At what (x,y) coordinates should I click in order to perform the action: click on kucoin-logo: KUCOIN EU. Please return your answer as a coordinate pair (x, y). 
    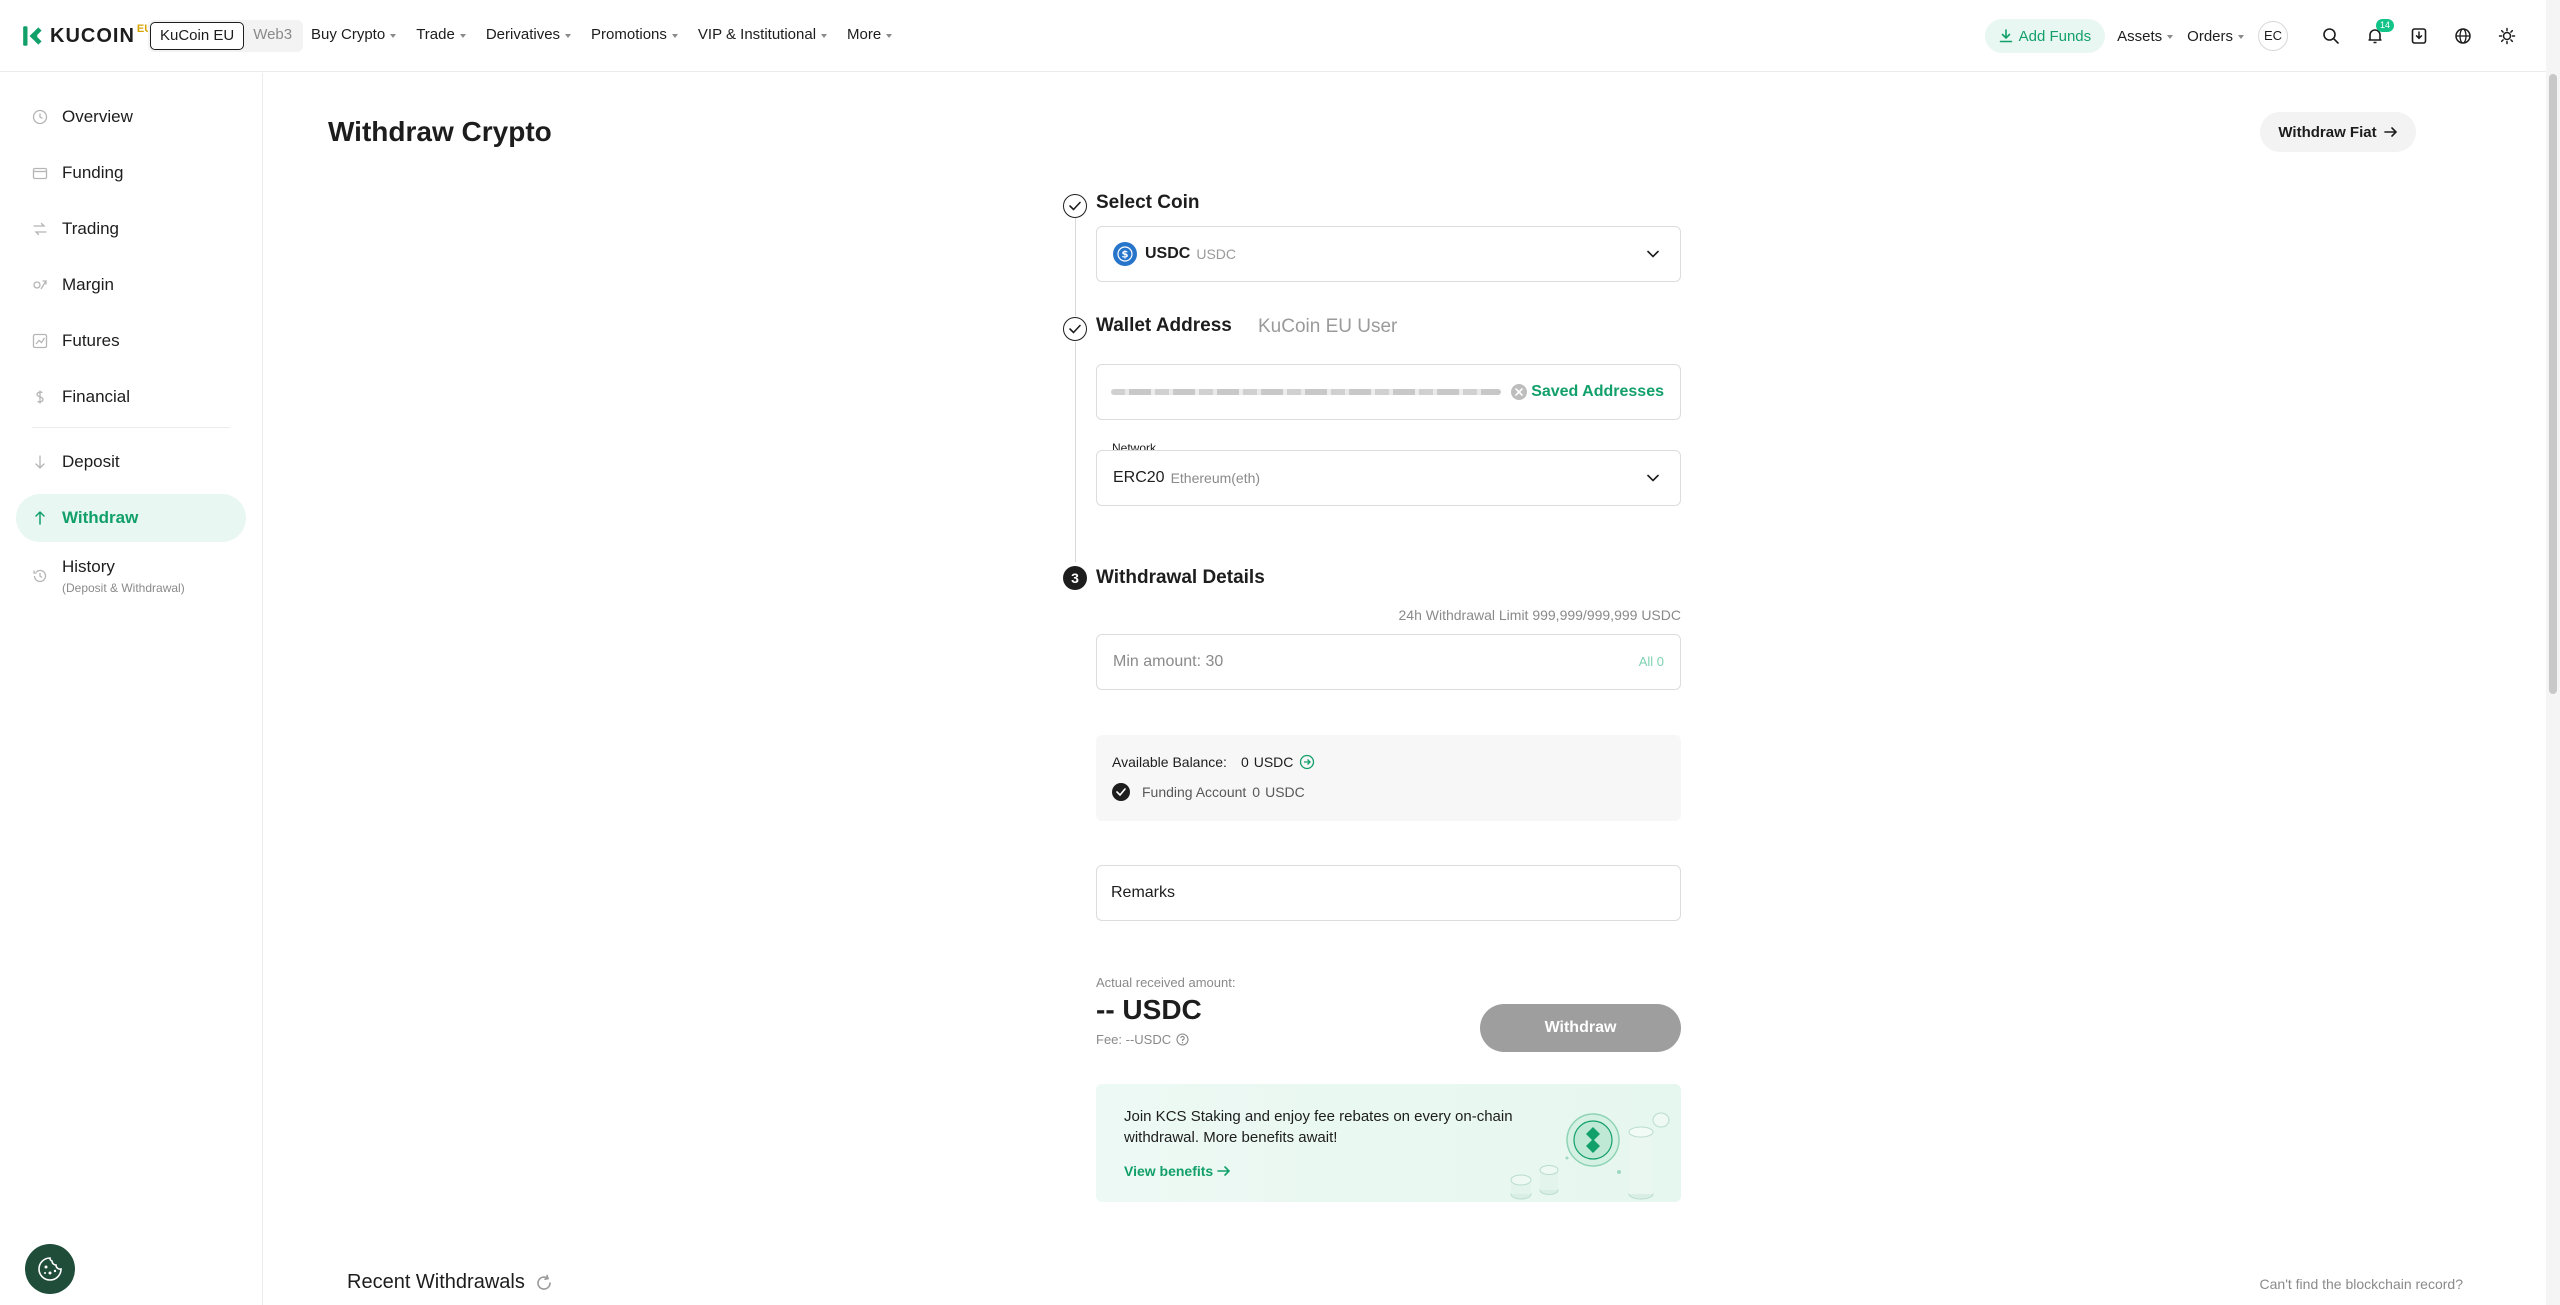
    Looking at the image, I should click on (87, 36).